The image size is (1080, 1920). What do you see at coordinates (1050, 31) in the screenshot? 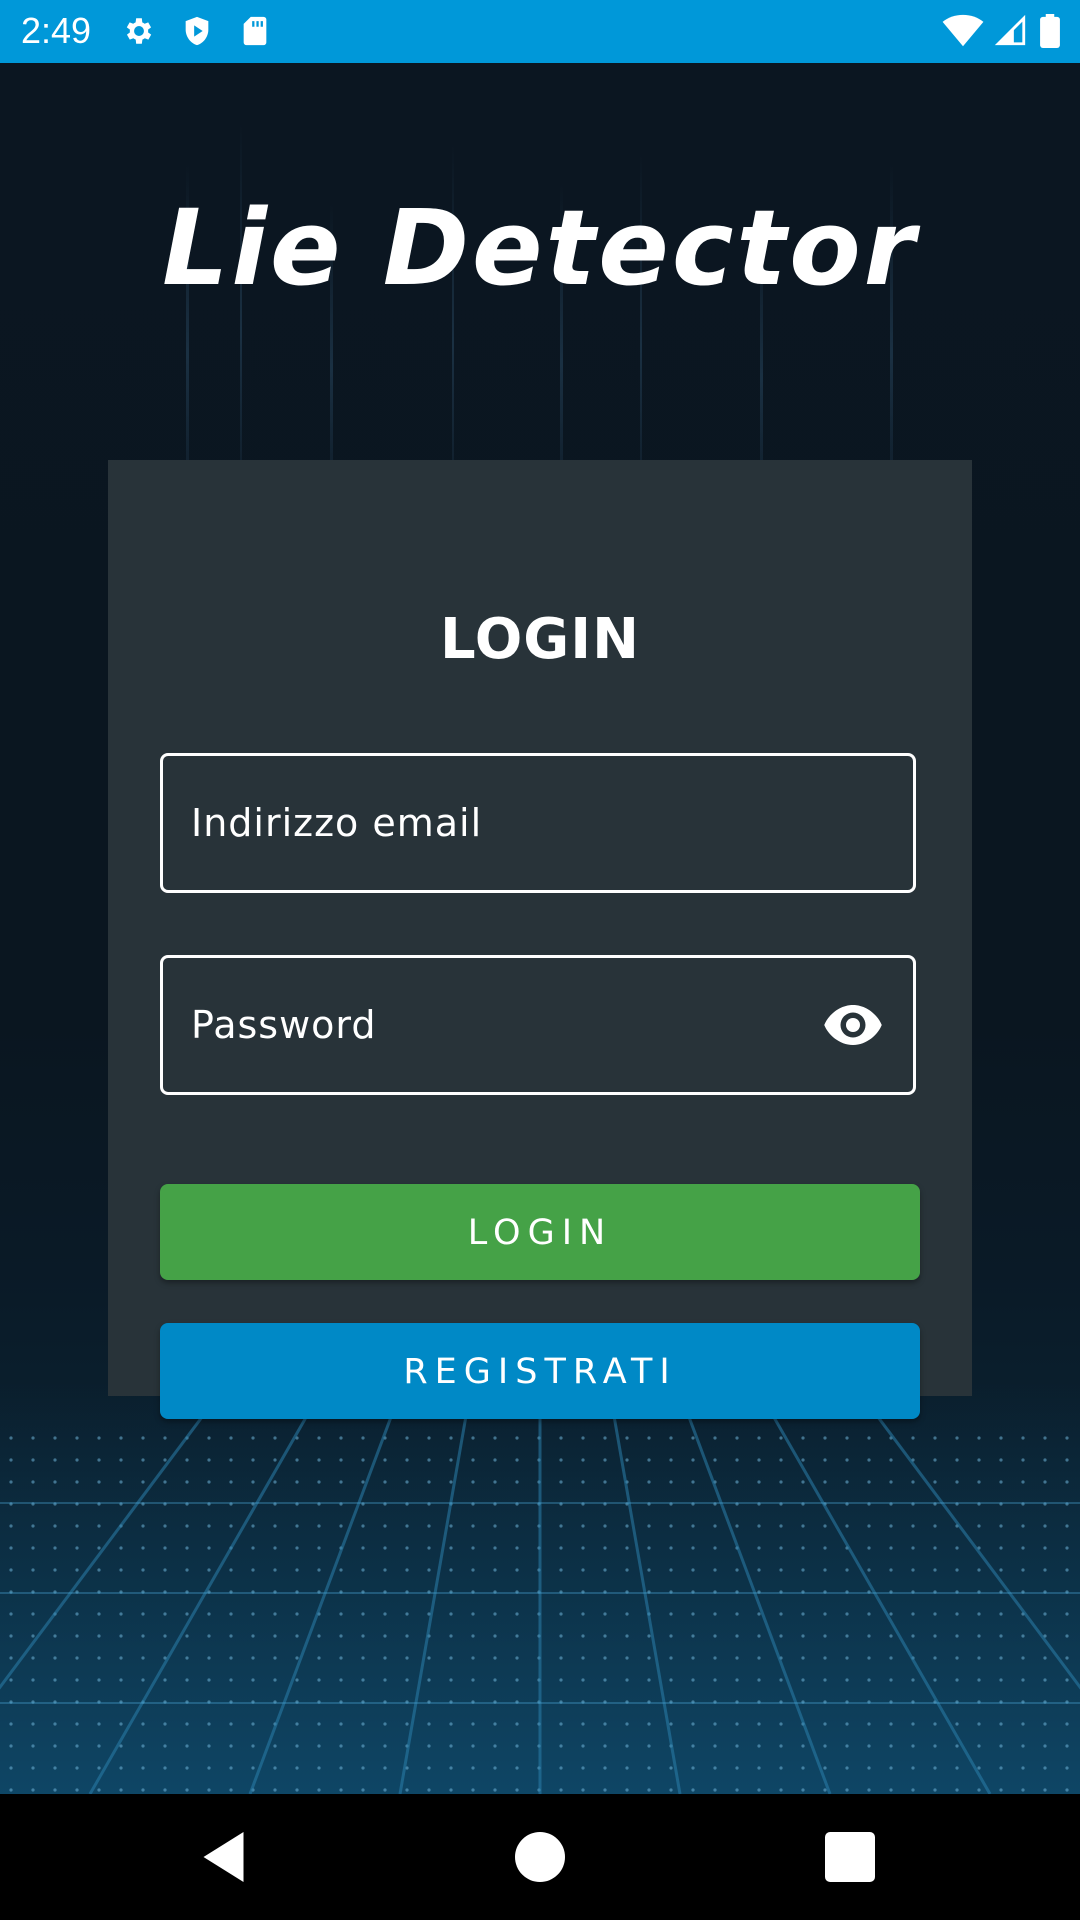
I see `battery-icon` at bounding box center [1050, 31].